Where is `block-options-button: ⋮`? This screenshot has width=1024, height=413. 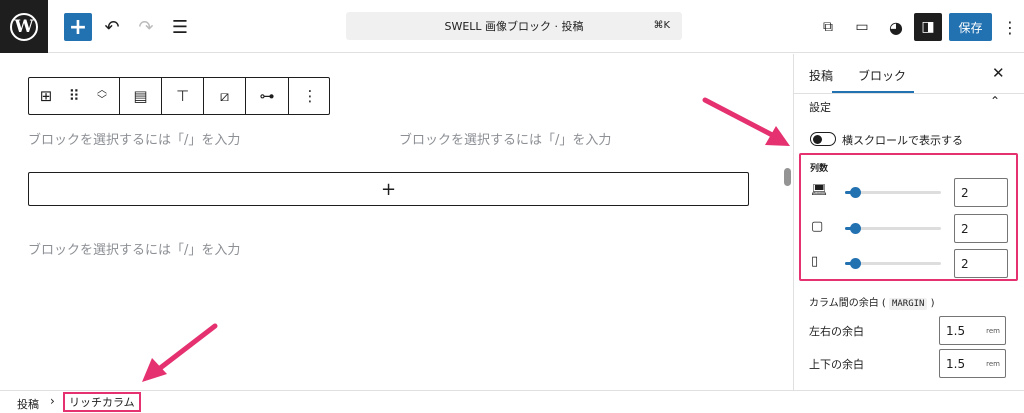 block-options-button: ⋮ is located at coordinates (310, 96).